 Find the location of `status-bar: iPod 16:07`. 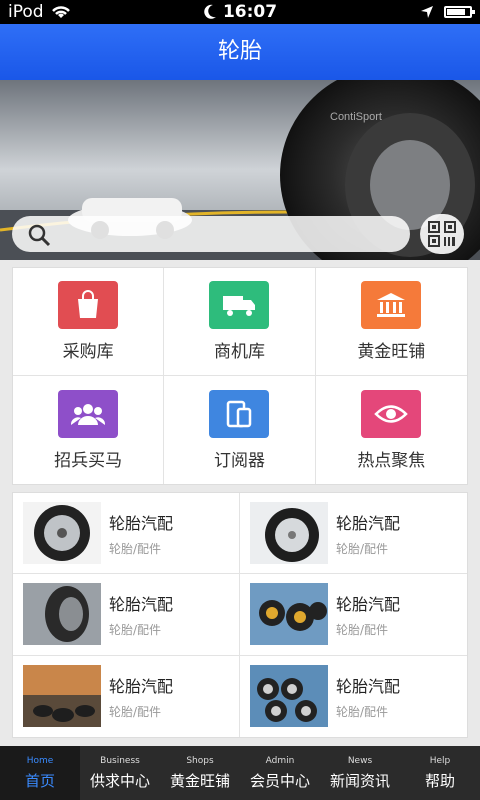

status-bar: iPod 16:07 is located at coordinates (240, 12).